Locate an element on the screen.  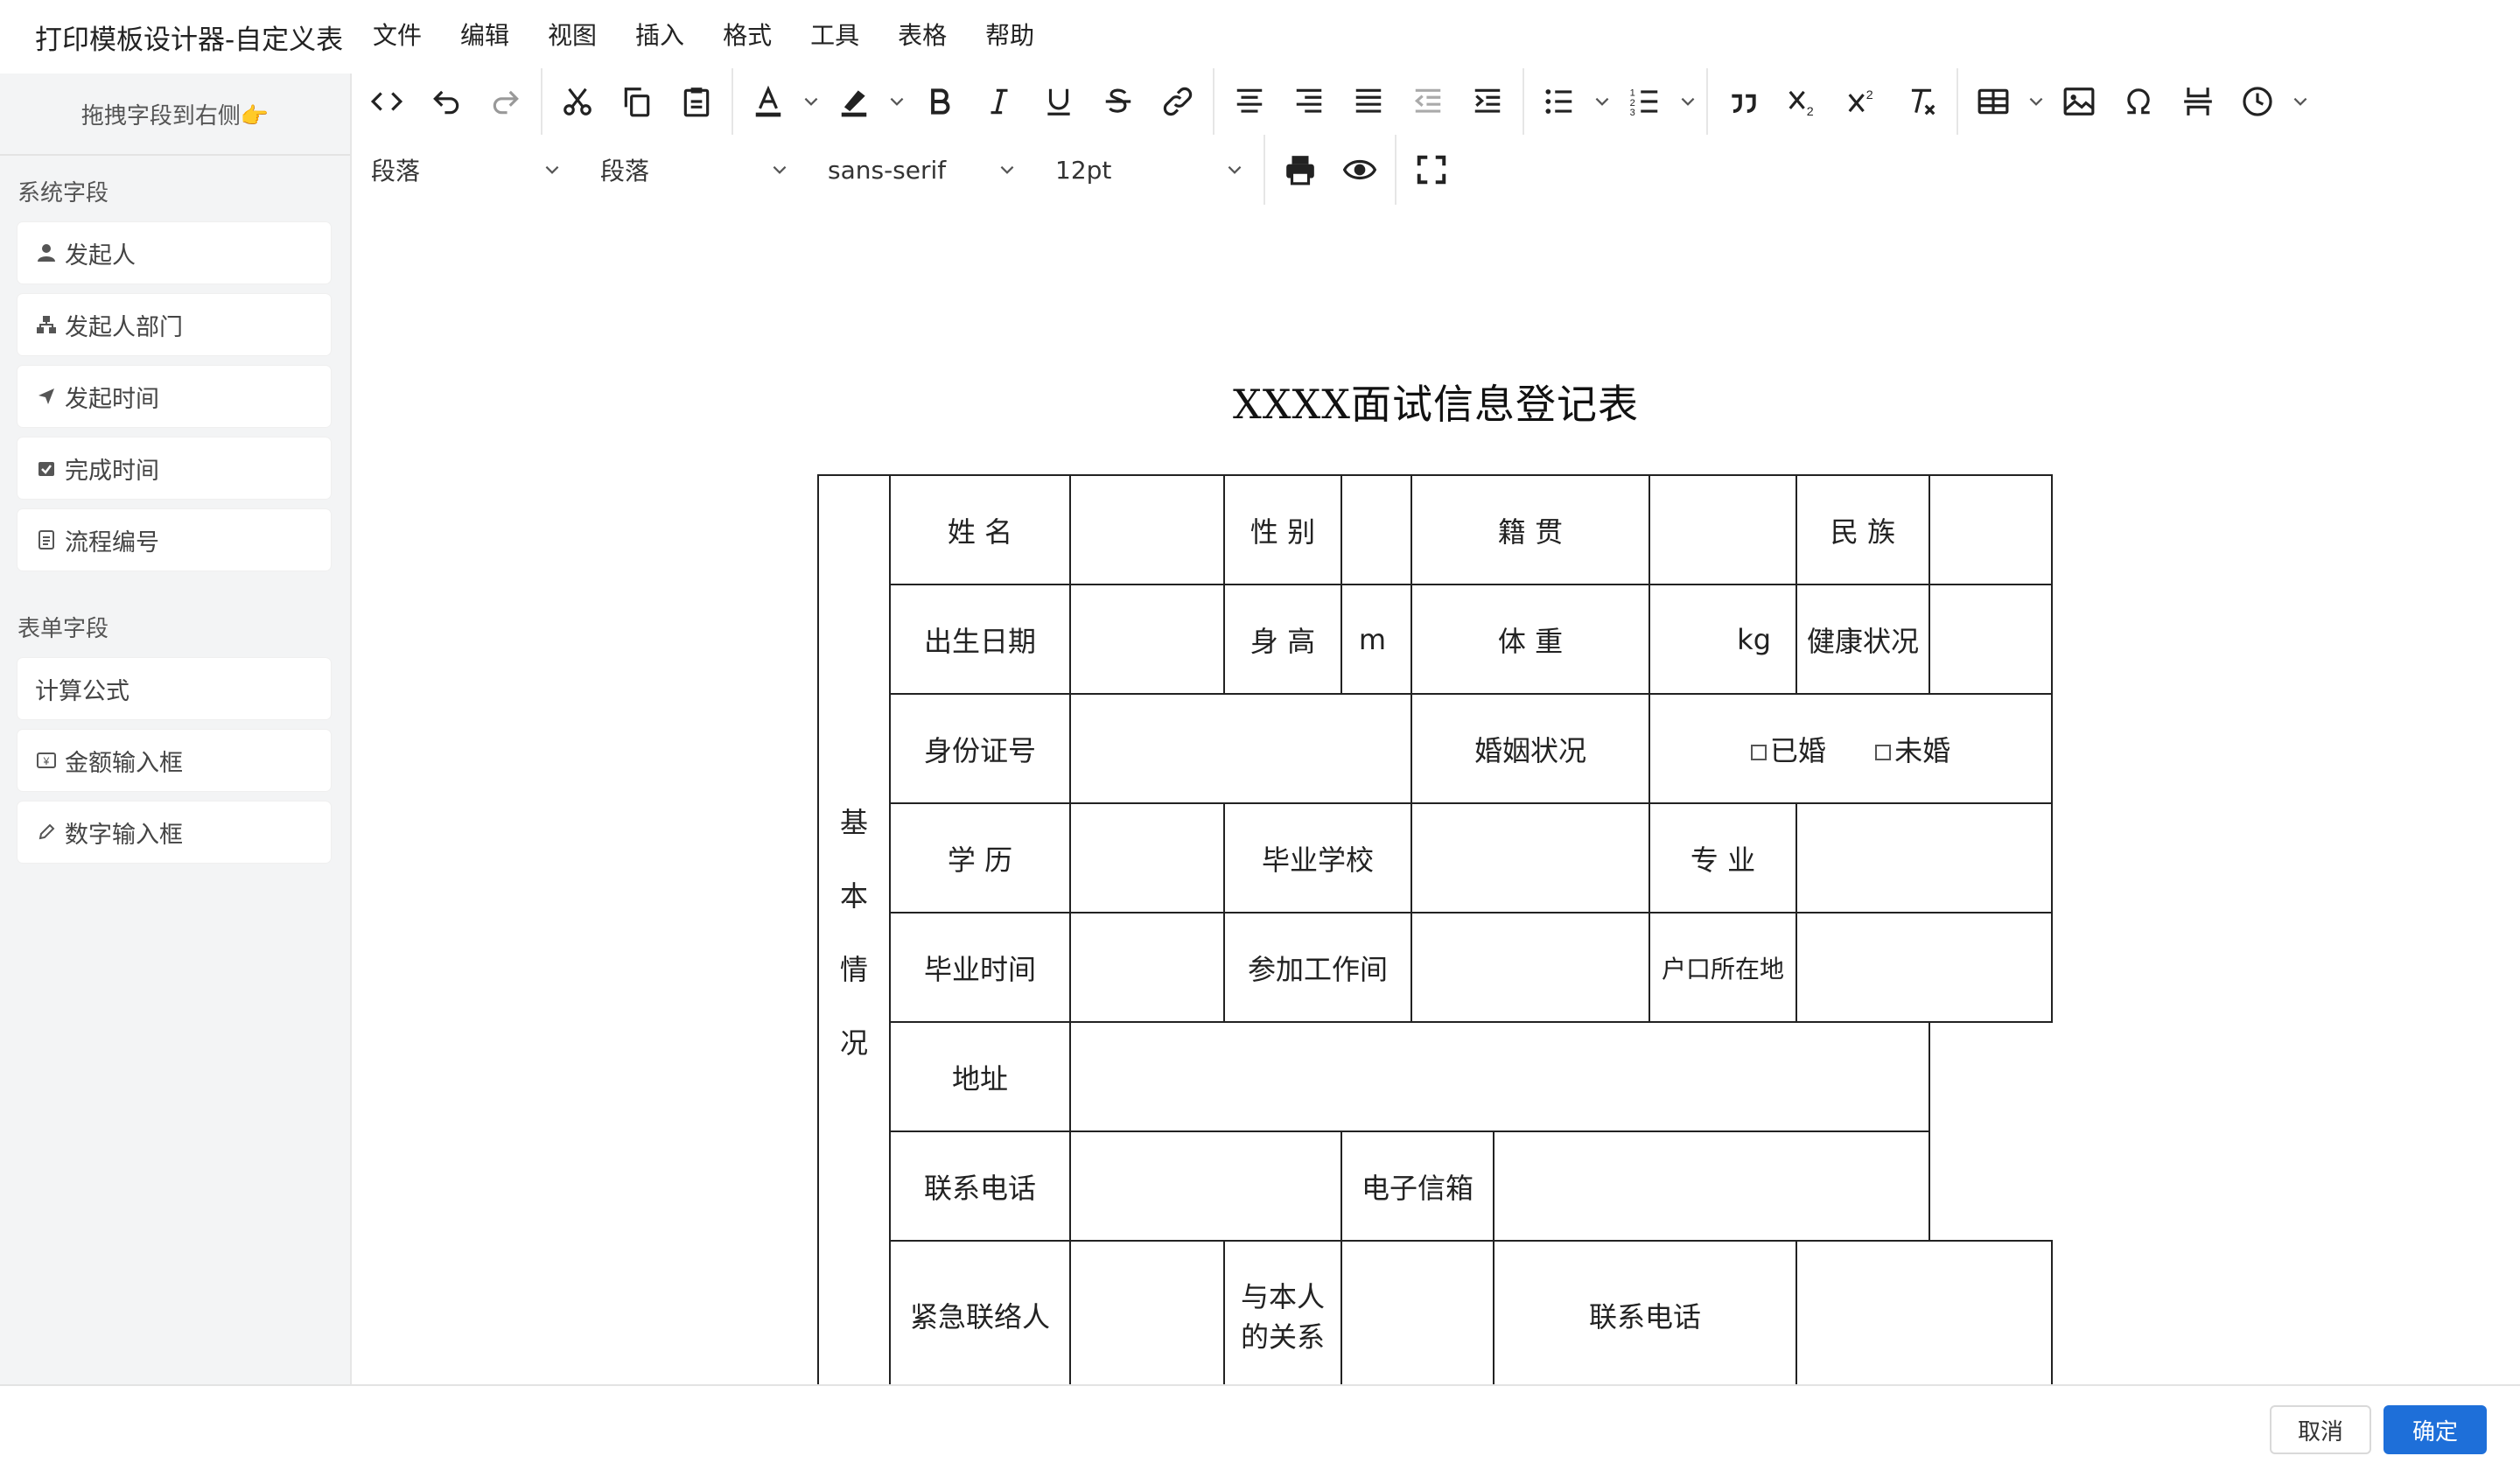
strikethrough-button is located at coordinates (1118, 101).